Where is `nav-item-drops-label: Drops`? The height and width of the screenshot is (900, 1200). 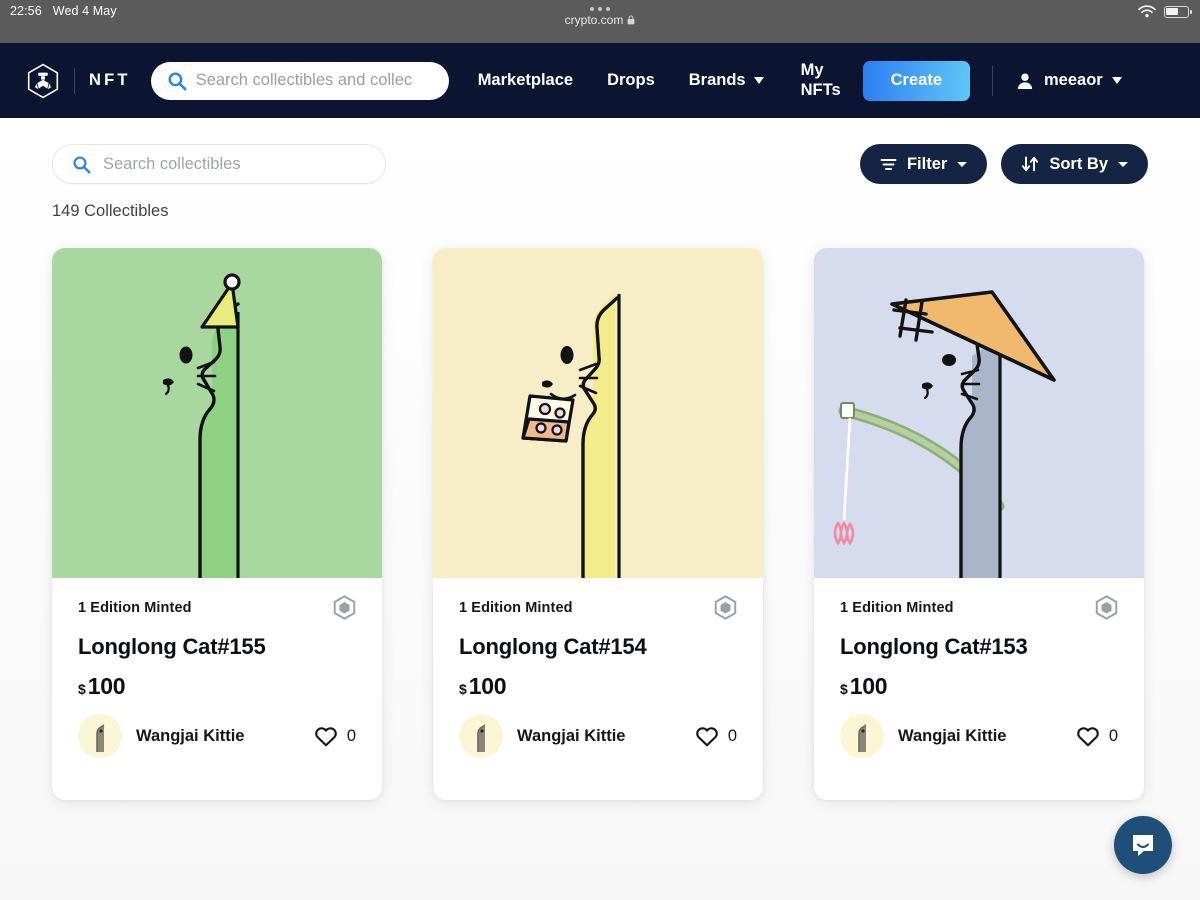 nav-item-drops-label: Drops is located at coordinates (631, 80).